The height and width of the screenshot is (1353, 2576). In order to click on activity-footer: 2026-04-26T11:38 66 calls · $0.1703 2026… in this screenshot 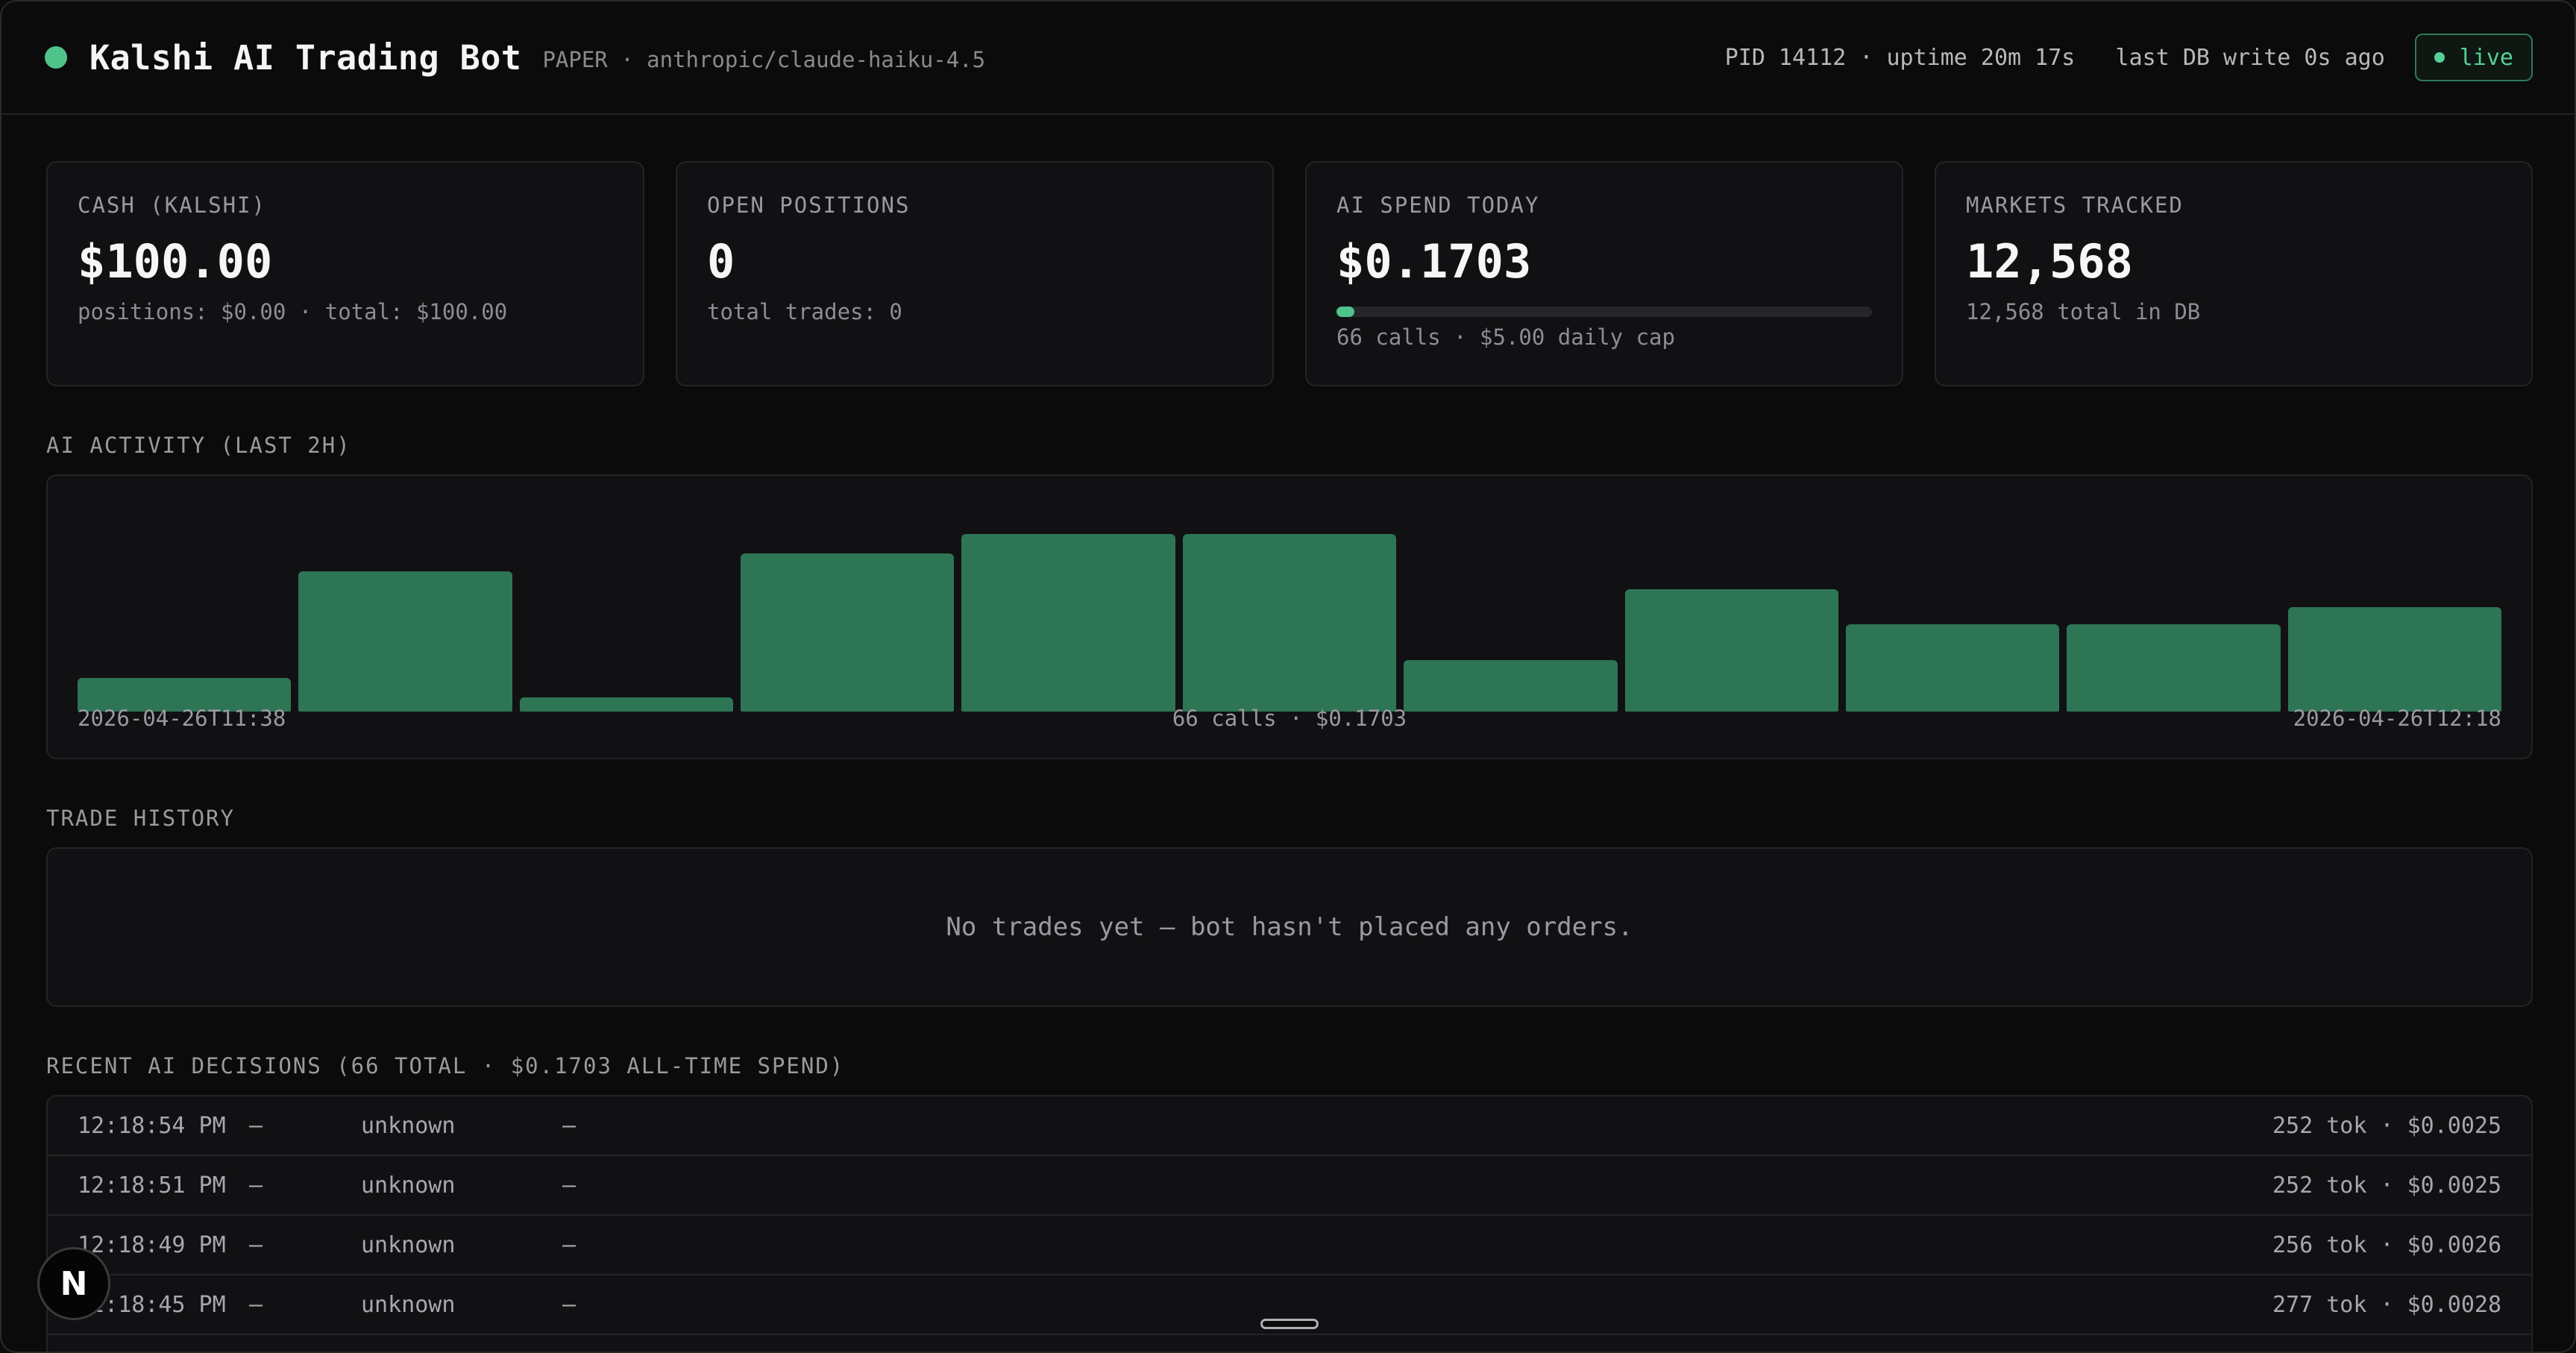, I will do `click(1289, 718)`.